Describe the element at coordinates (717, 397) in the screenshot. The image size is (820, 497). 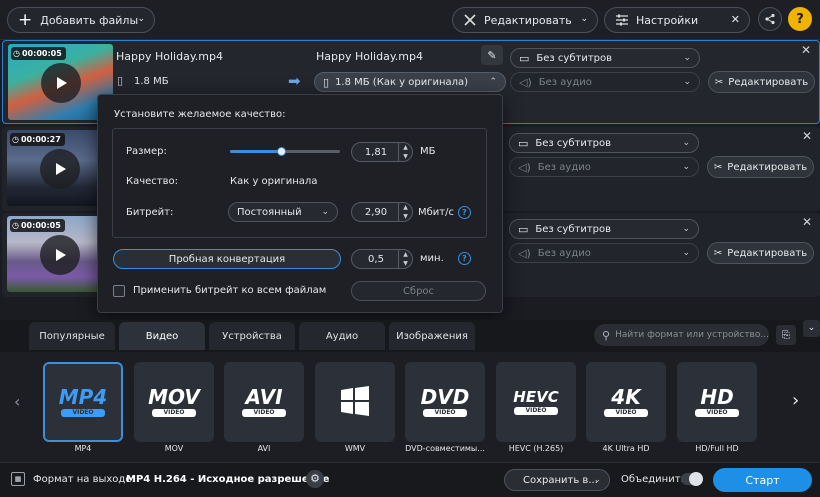
I see `format-logo-text: HD` at that location.